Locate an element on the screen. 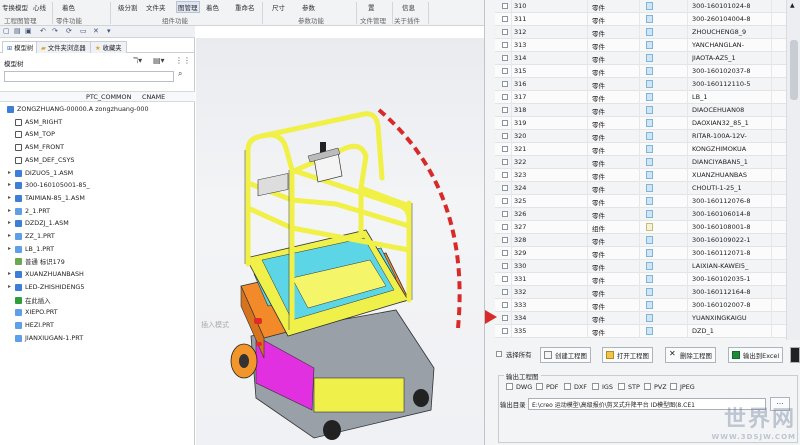 The width and height of the screenshot is (800, 445). tab-model-tree: ⊞ 模型树 is located at coordinates (20, 47).